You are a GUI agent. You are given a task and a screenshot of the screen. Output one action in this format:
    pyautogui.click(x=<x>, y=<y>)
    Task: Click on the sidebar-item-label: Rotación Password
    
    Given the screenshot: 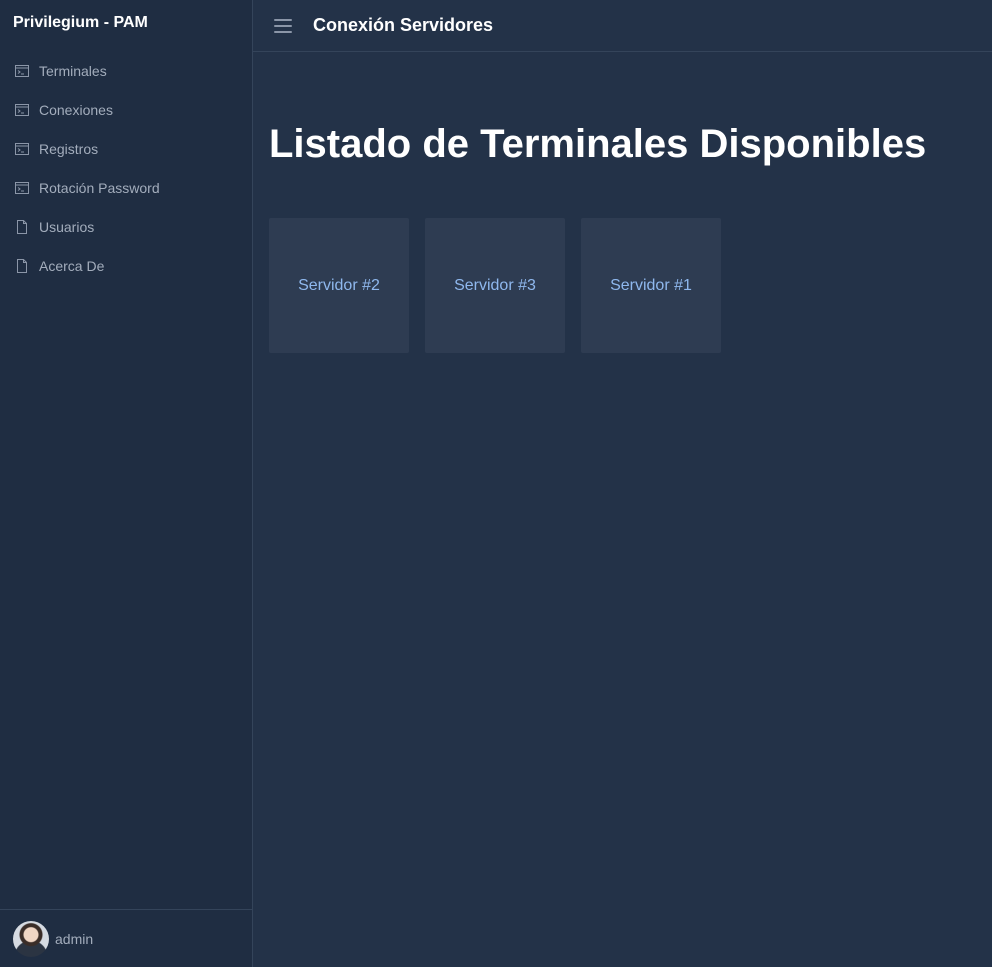 What is the action you would take?
    pyautogui.click(x=99, y=187)
    